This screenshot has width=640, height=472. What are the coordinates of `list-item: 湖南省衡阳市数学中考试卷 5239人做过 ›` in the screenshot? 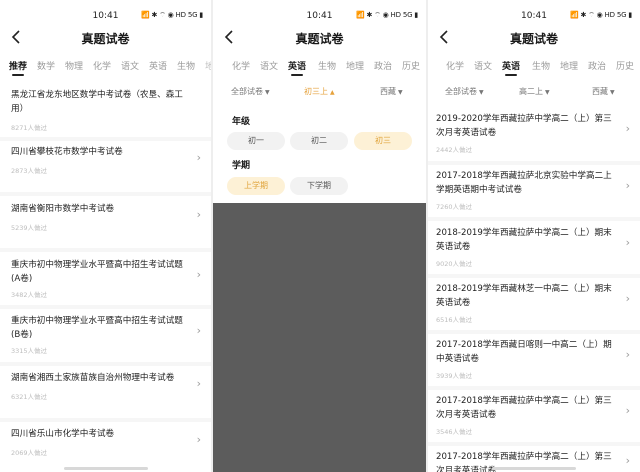 It's located at (105, 222).